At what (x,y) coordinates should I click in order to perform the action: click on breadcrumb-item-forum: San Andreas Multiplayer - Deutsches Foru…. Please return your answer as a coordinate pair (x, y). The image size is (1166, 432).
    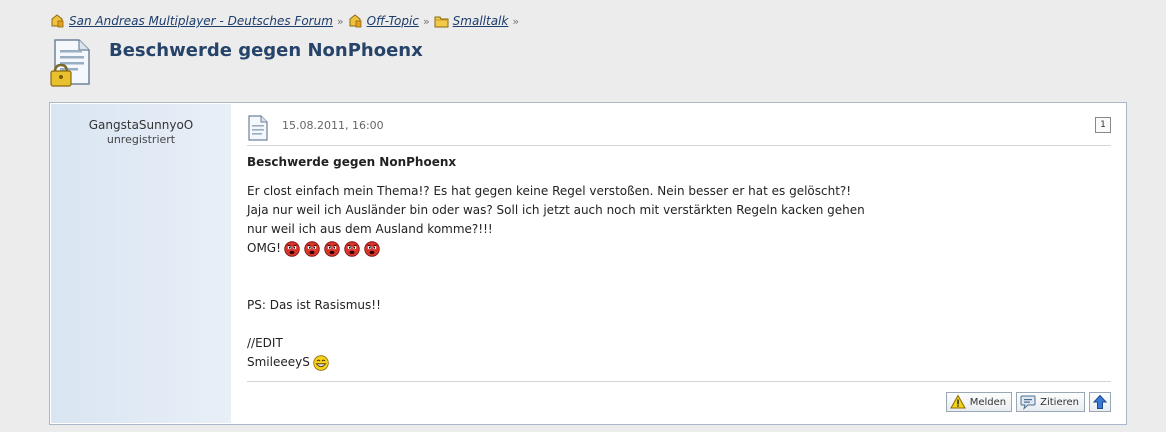
    Looking at the image, I should click on (191, 21).